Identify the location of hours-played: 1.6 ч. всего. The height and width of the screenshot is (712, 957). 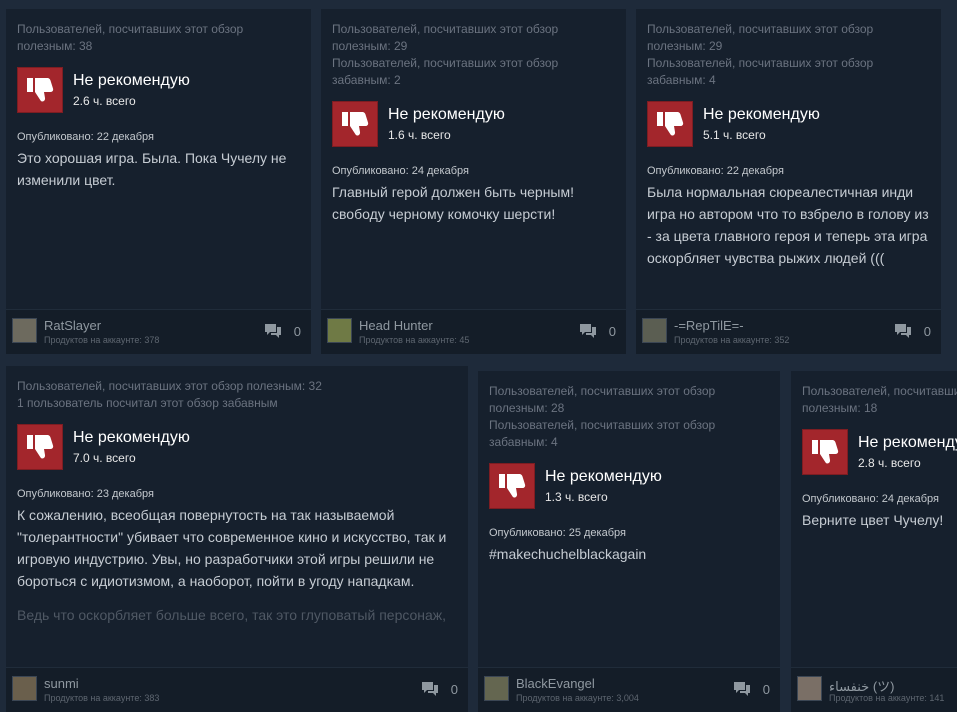
(419, 135).